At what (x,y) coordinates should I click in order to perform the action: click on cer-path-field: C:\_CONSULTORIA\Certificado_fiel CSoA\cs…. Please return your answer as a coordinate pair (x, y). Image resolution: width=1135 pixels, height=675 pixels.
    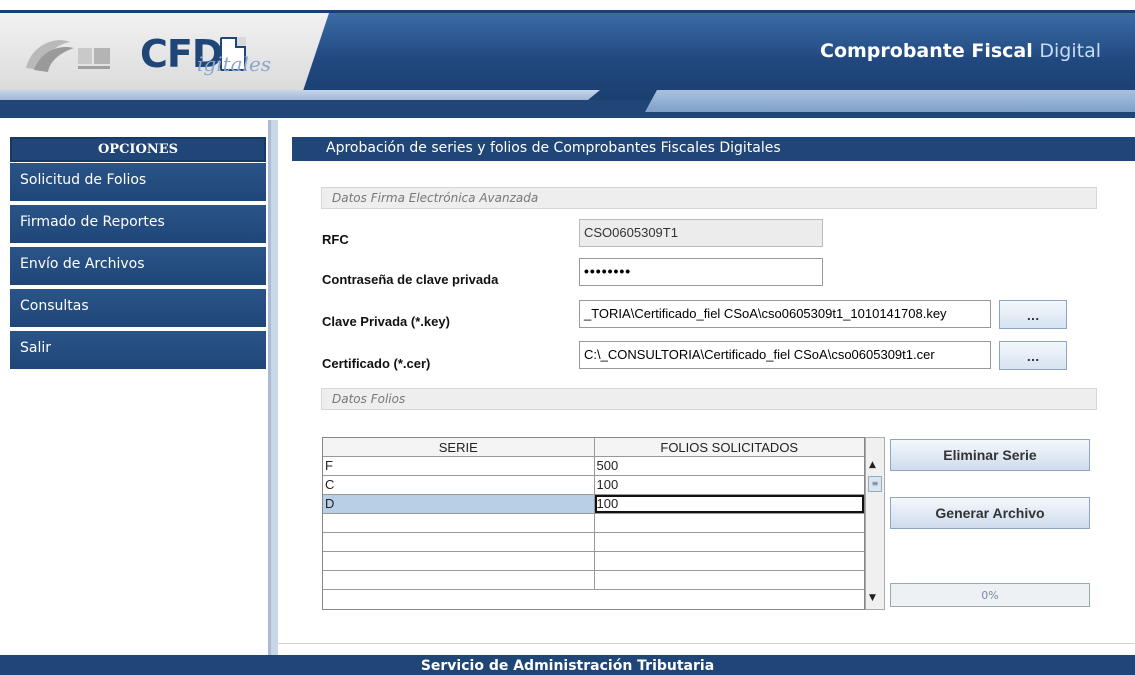
    Looking at the image, I should click on (785, 355).